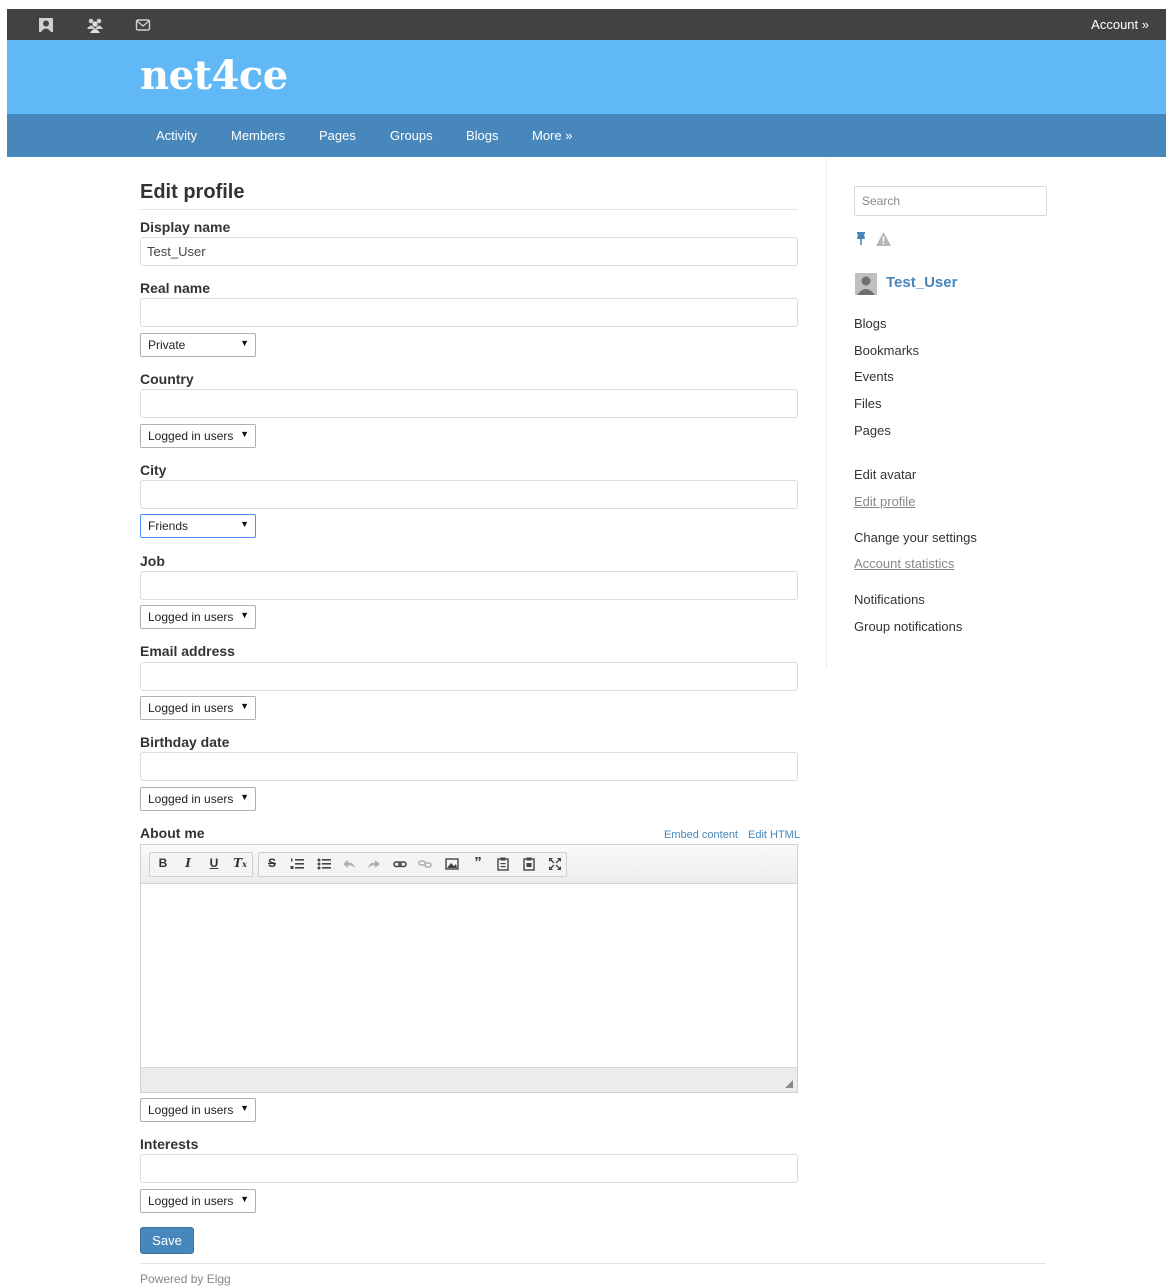 The image size is (1166, 1286). I want to click on friends-icon, so click(94, 25).